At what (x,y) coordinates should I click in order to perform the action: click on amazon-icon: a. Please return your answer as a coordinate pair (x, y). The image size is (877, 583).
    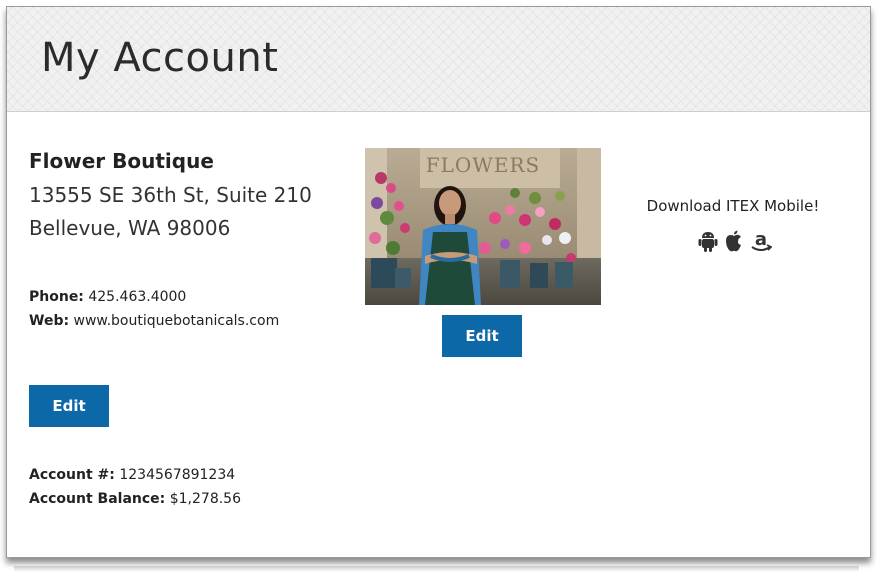
    Looking at the image, I should click on (761, 241).